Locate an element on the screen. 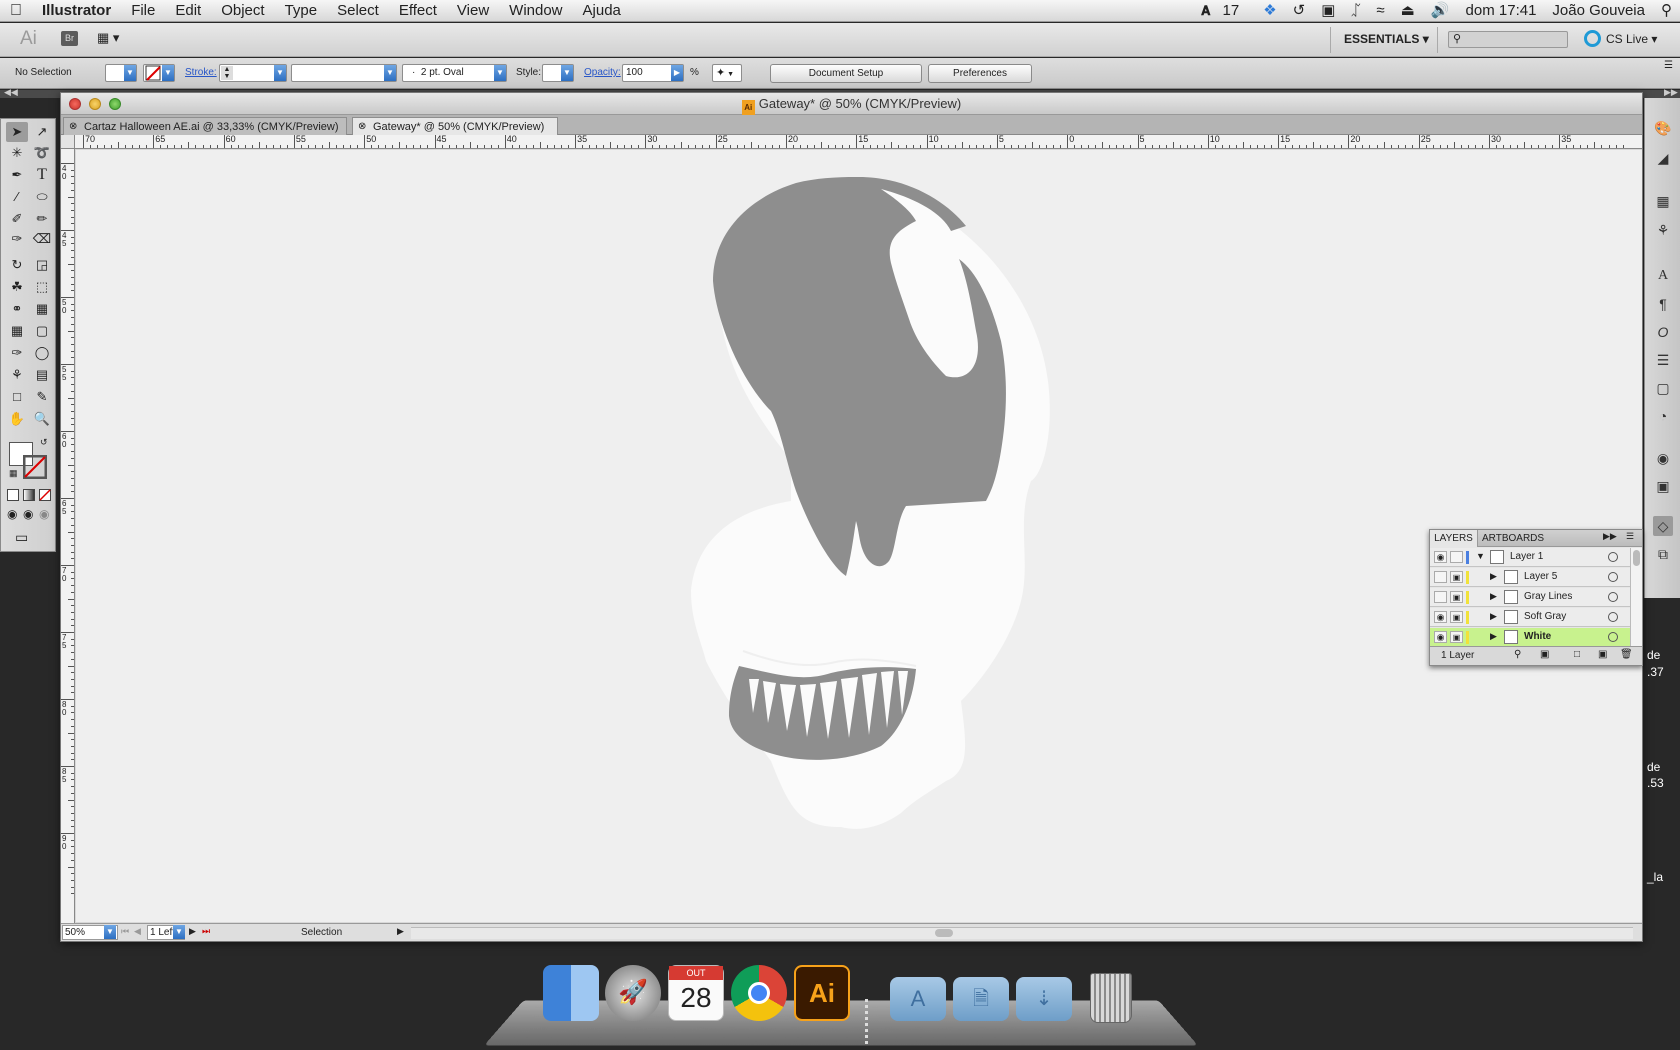  last-artboard-icon: ⏭ is located at coordinates (206, 931).